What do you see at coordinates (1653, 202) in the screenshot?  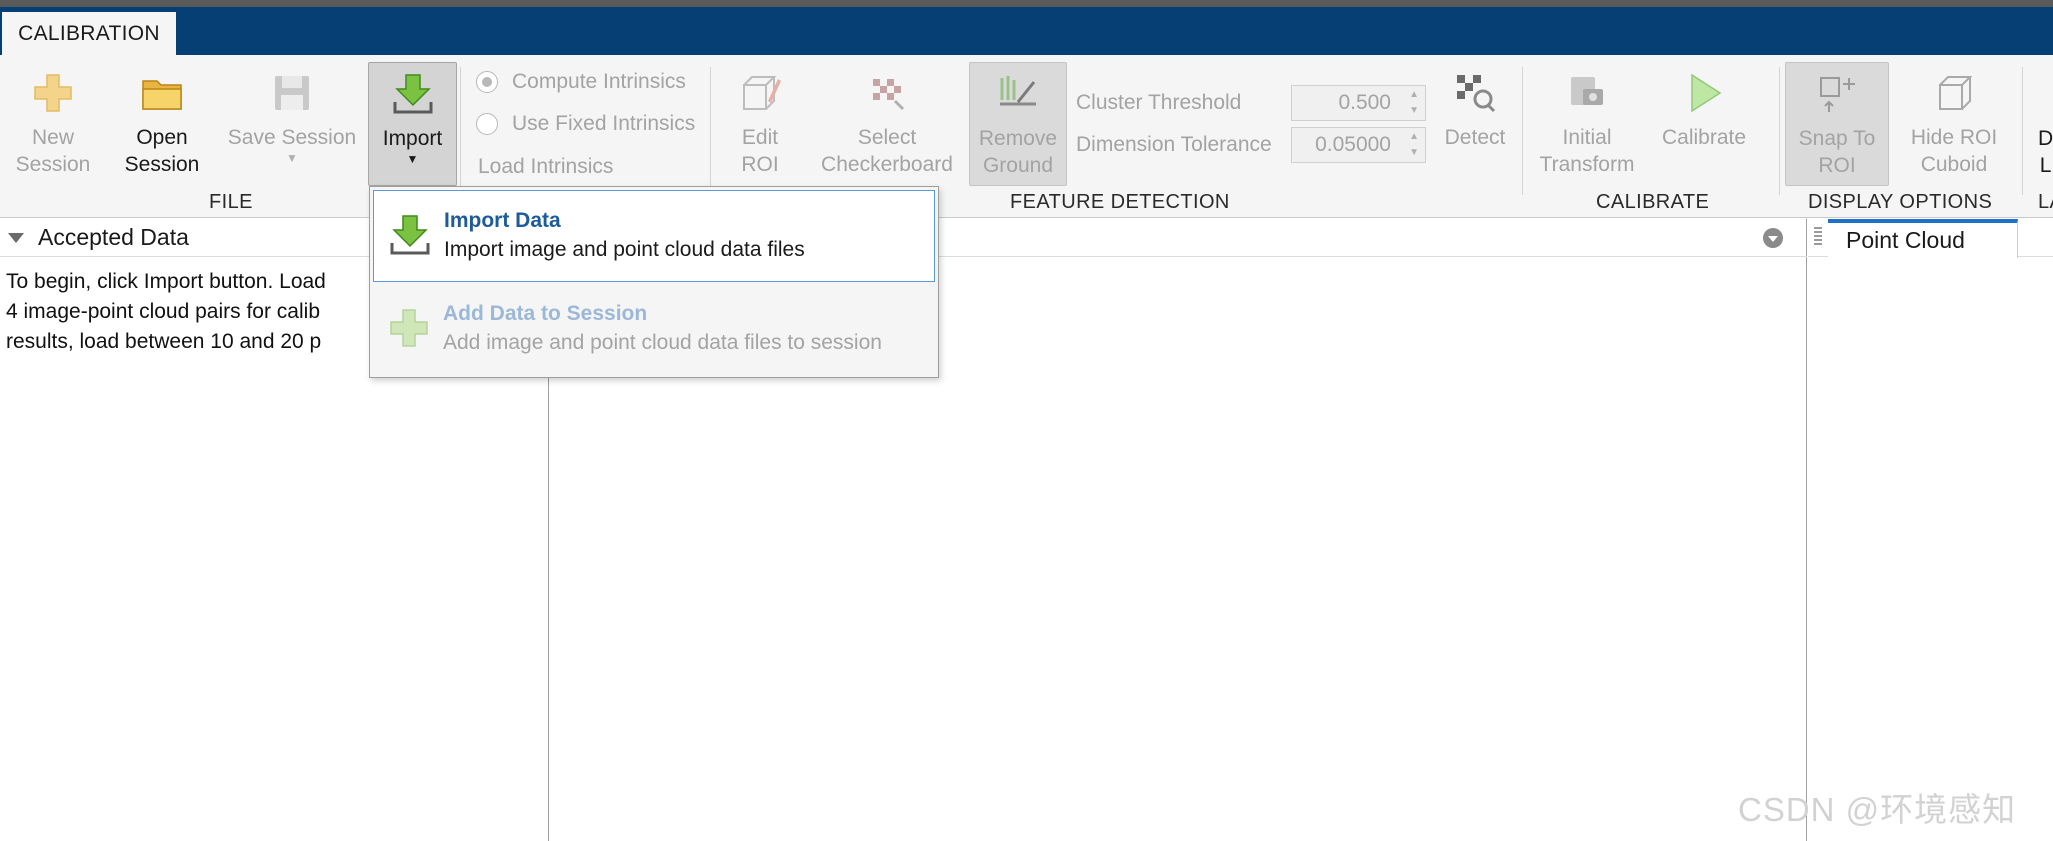 I see `section-label-calibrate: CALIBRATE` at bounding box center [1653, 202].